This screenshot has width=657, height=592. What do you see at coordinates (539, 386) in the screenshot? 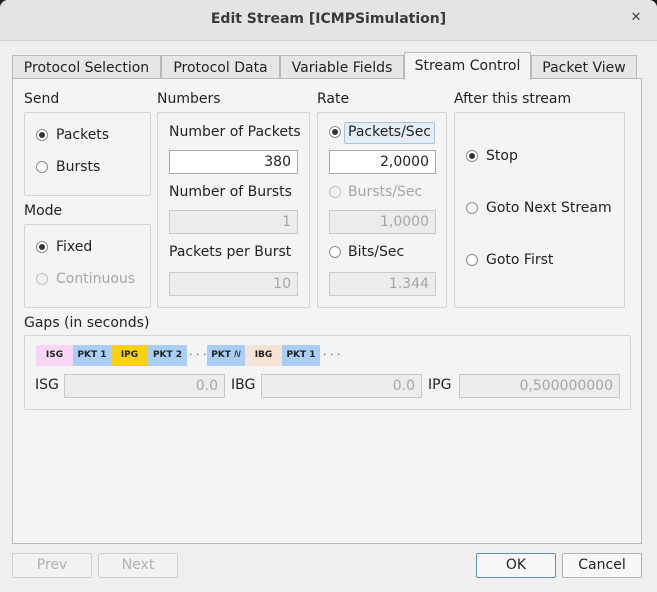
I see `ipg-field: 0,500000000` at bounding box center [539, 386].